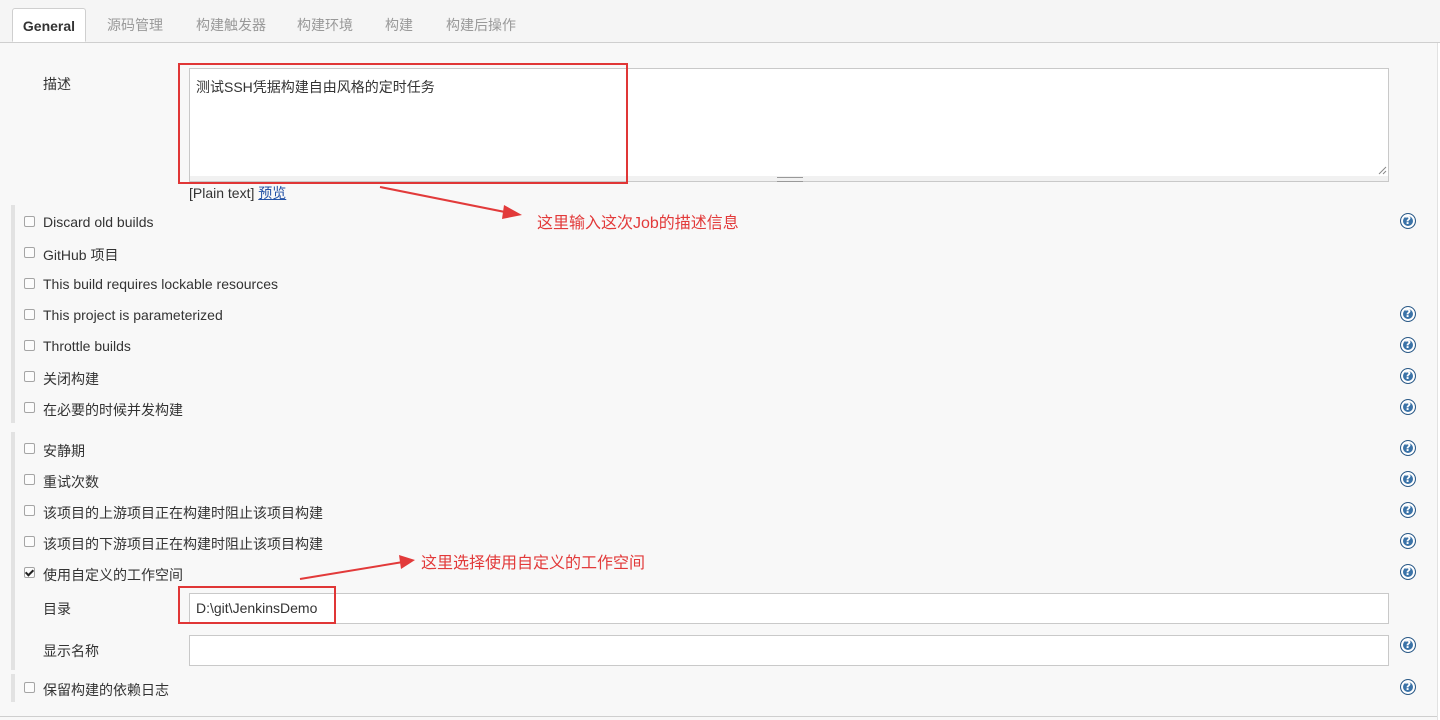 The image size is (1440, 720). I want to click on option-label: 保留构建的依赖日志, so click(106, 690).